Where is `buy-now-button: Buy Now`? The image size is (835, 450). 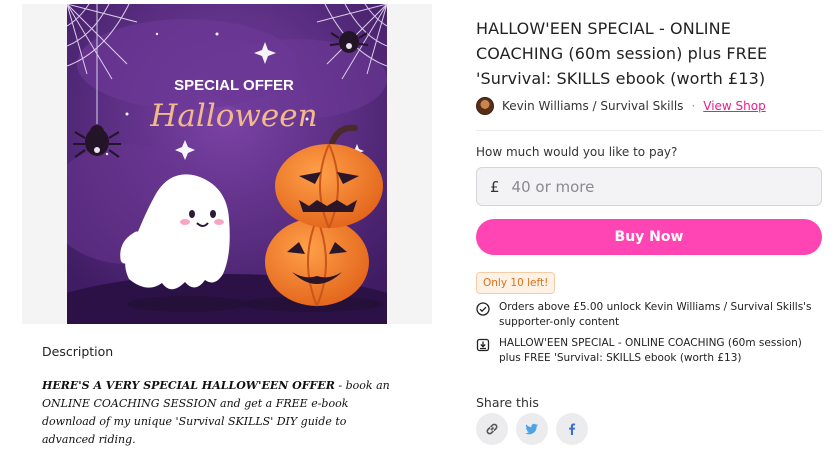 buy-now-button: Buy Now is located at coordinates (649, 237).